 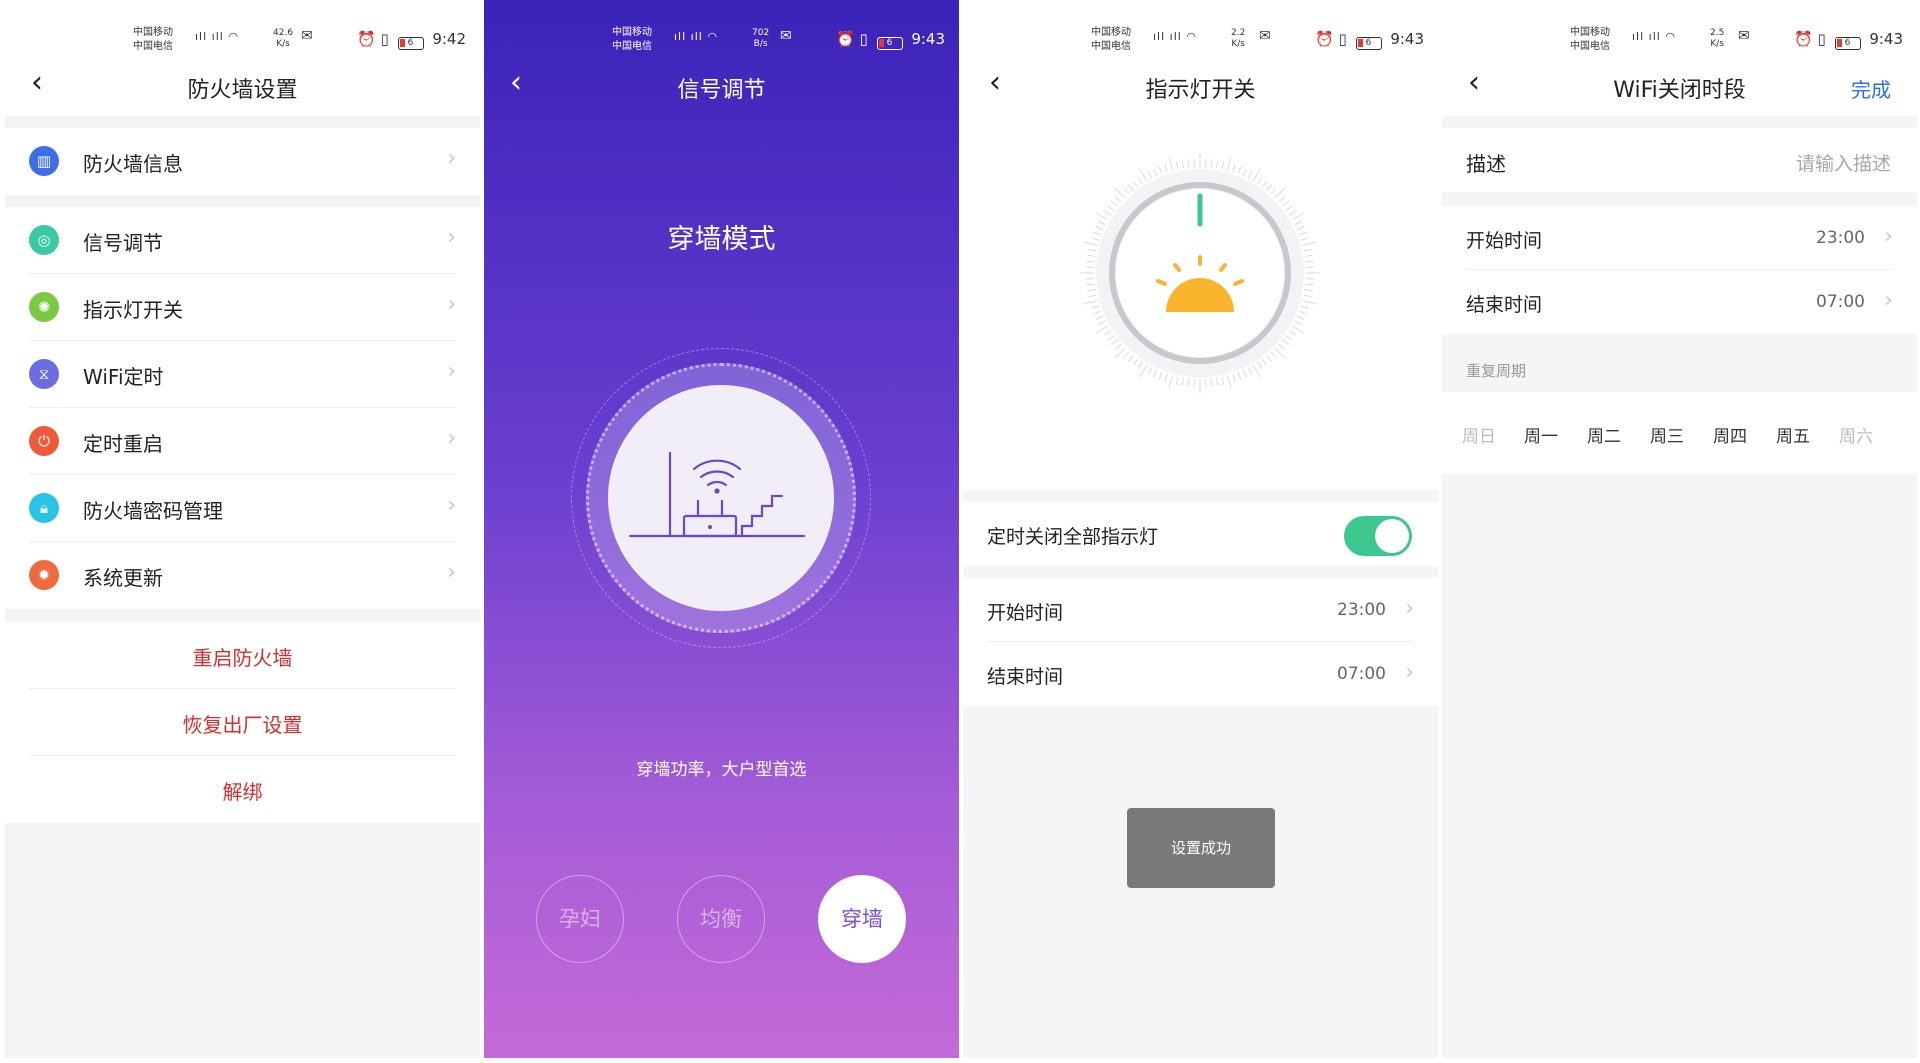 What do you see at coordinates (1201, 848) in the screenshot?
I see `success-toast: 设置成功` at bounding box center [1201, 848].